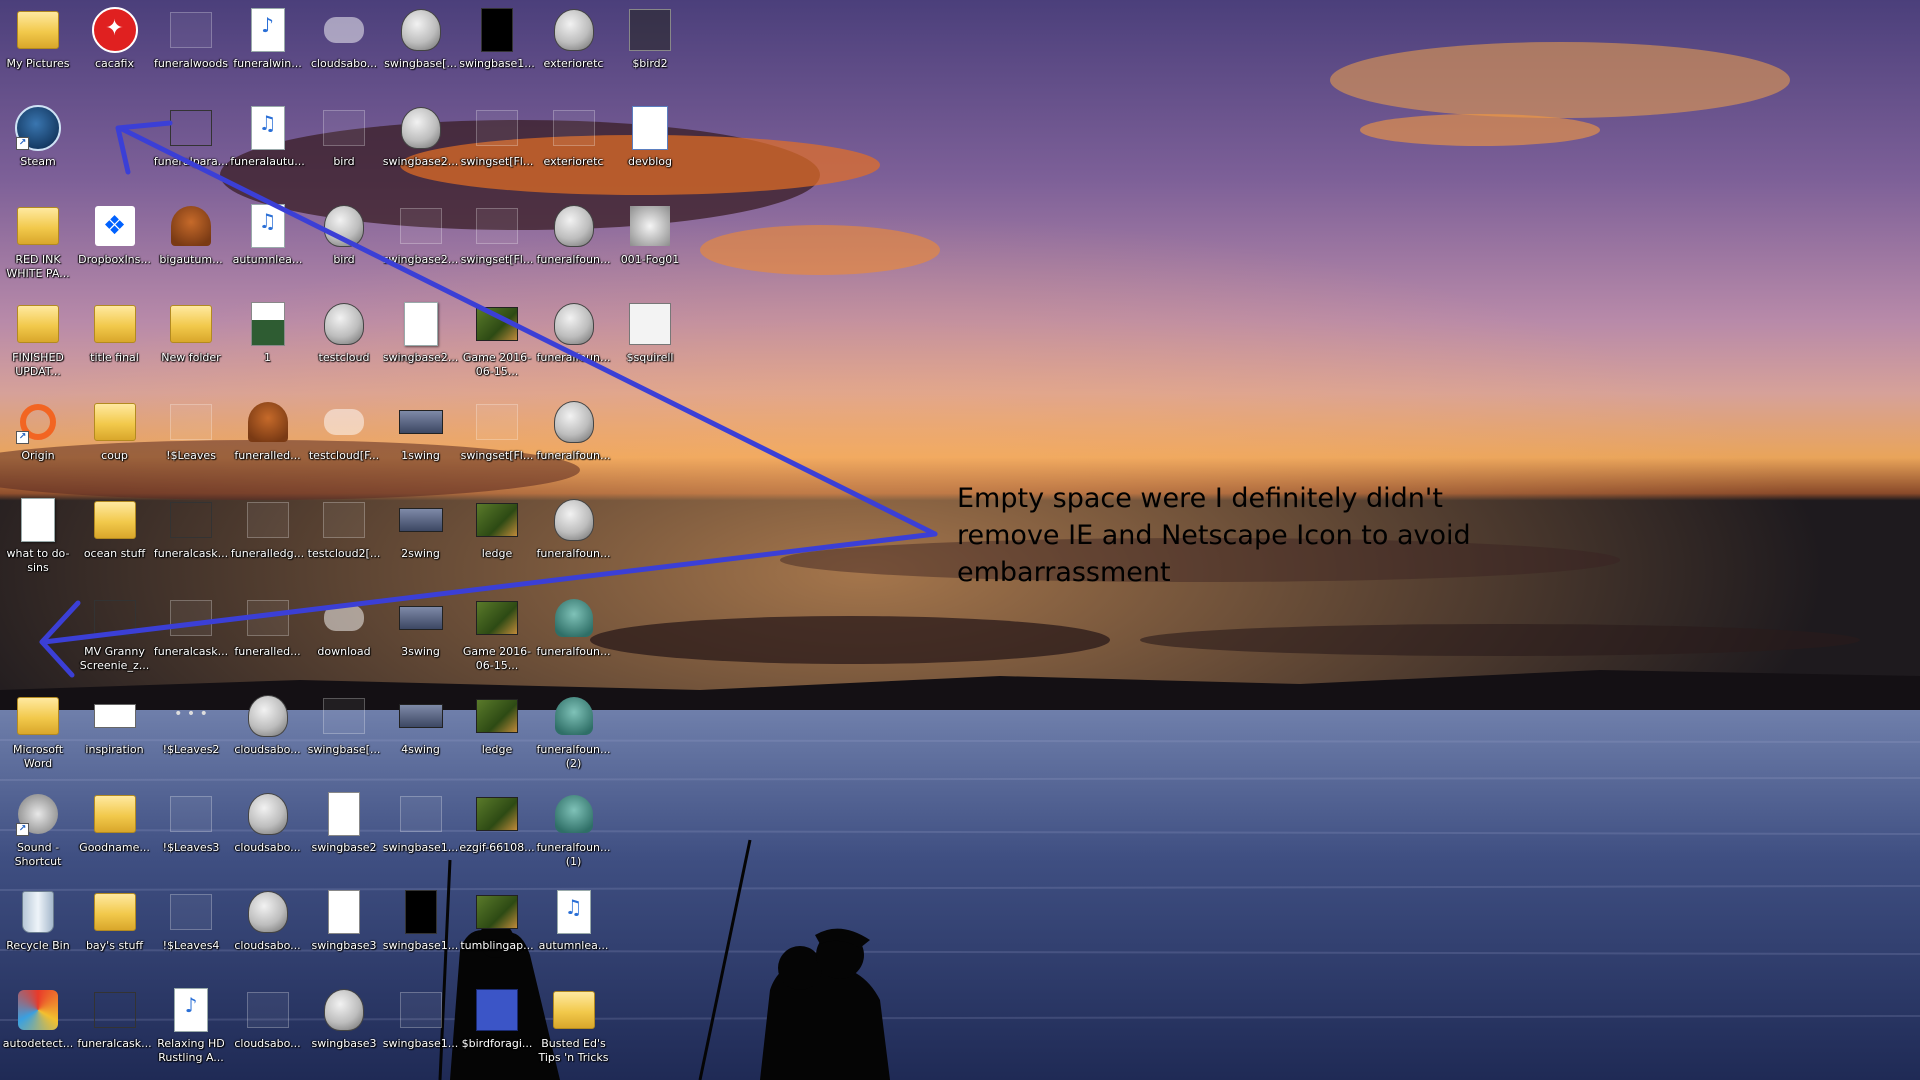 The image size is (1920, 1080). Describe the element at coordinates (421, 636) in the screenshot. I see `desktop-icon: 3swing` at that location.